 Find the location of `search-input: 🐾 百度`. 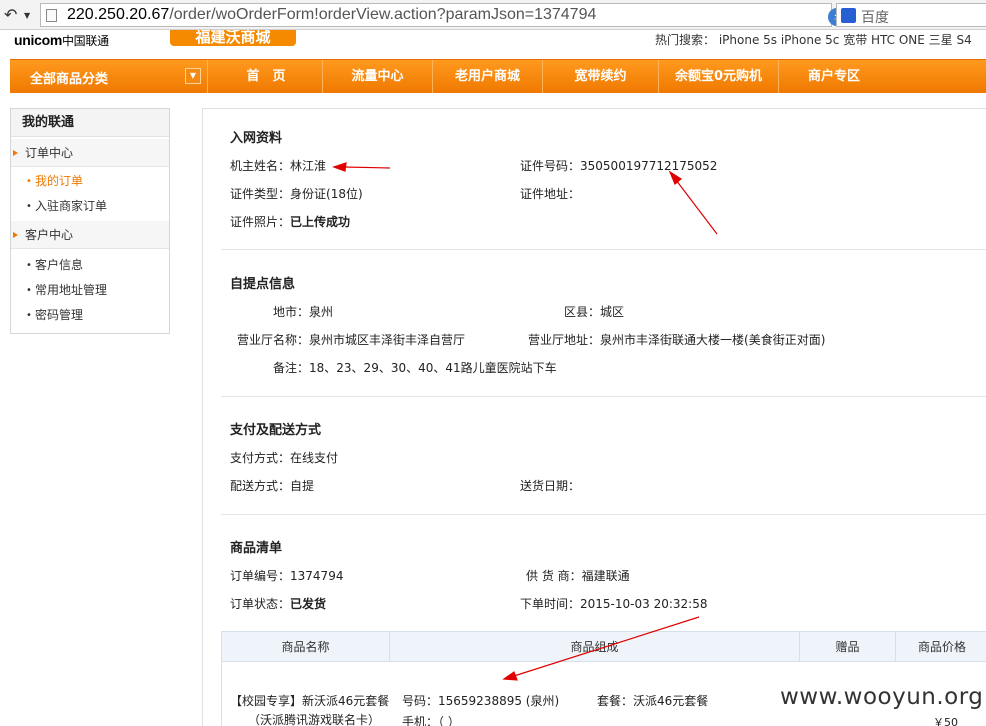

search-input: 🐾 百度 is located at coordinates (911, 15).